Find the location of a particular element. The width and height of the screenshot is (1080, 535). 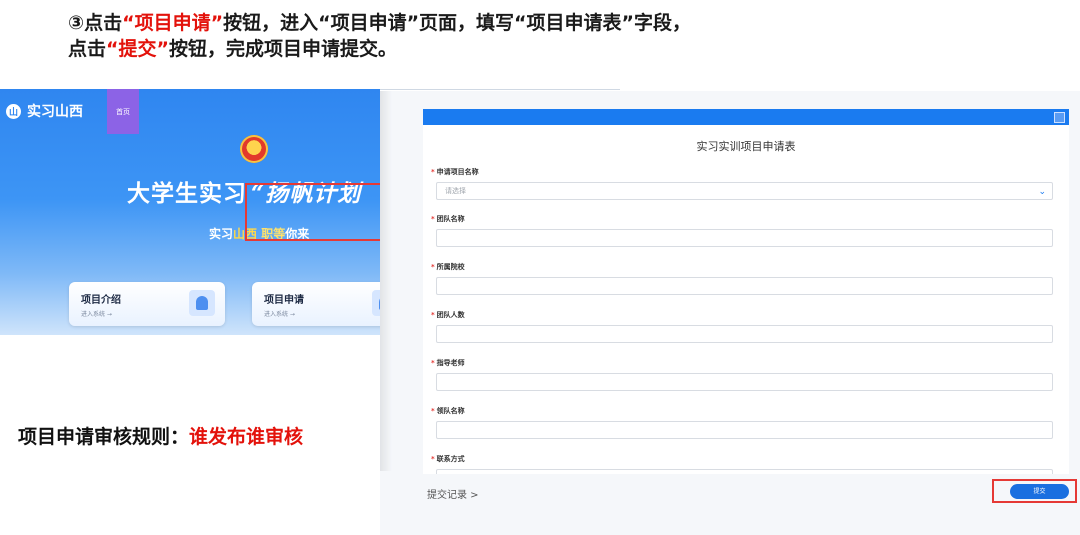

instruction-line-2: 点击“提交”按钮，完成项目申请提交。 is located at coordinates (233, 49).